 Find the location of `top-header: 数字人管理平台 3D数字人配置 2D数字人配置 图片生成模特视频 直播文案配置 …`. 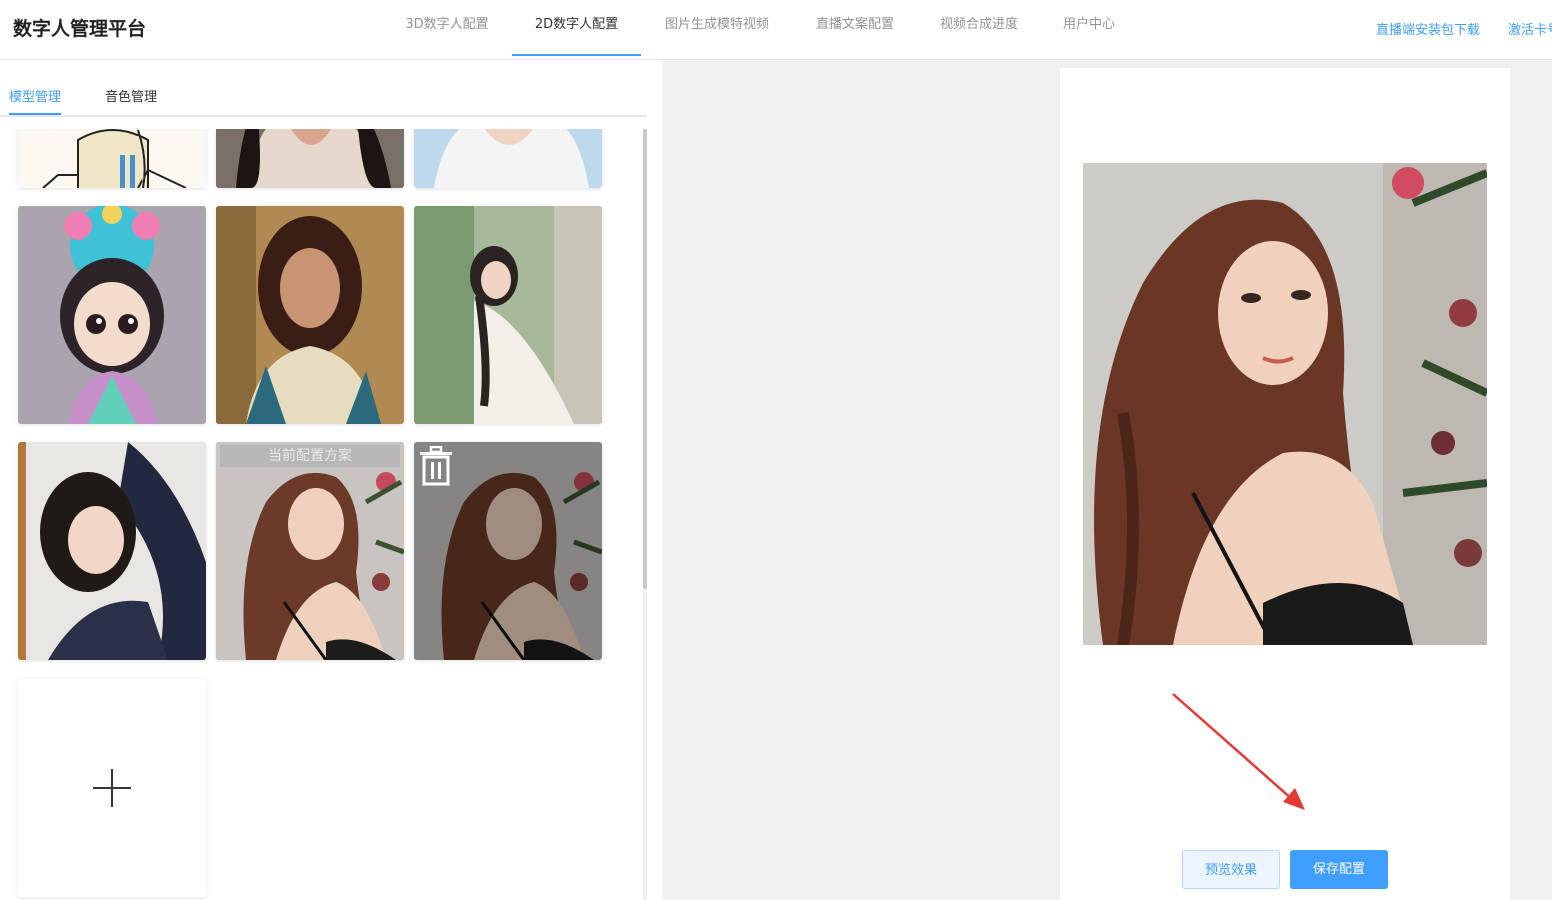

top-header: 数字人管理平台 3D数字人配置 2D数字人配置 图片生成模特视频 直播文案配置 … is located at coordinates (776, 30).